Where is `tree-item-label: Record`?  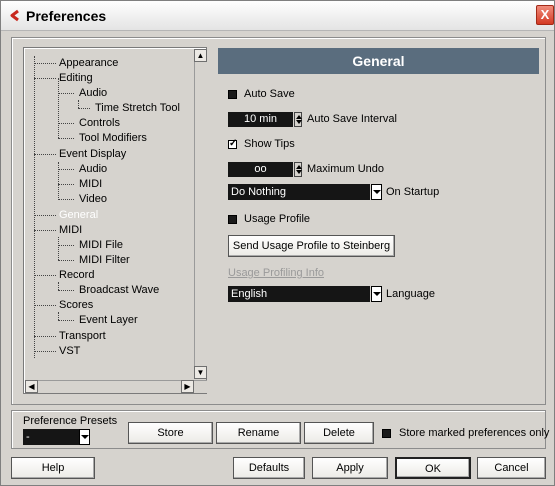
tree-item-label: Record is located at coordinates (77, 275).